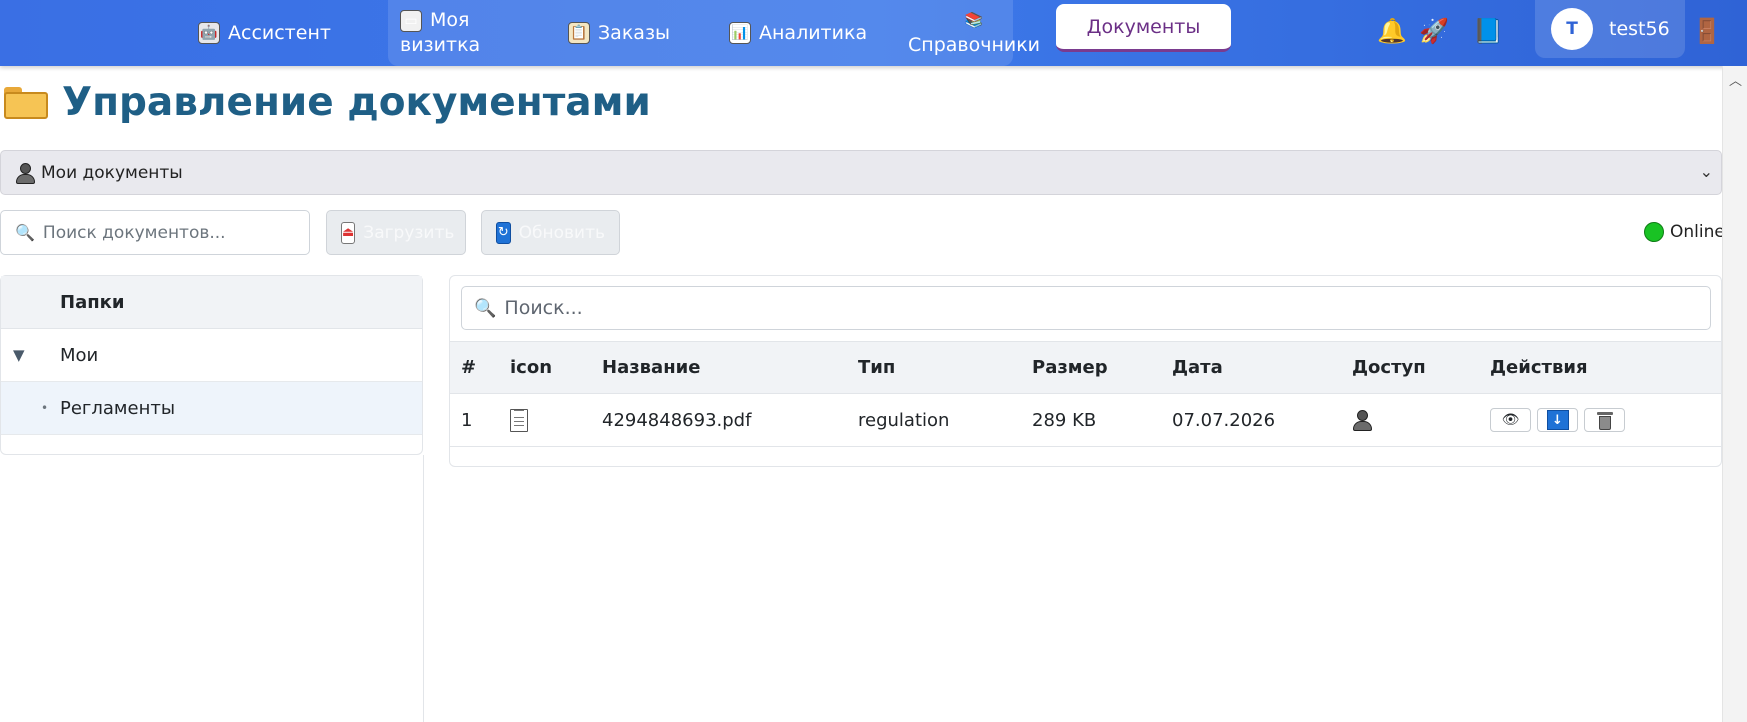 The image size is (1747, 722). Describe the element at coordinates (634, 33) in the screenshot. I see `nav-item-orders-label: Заказы` at that location.